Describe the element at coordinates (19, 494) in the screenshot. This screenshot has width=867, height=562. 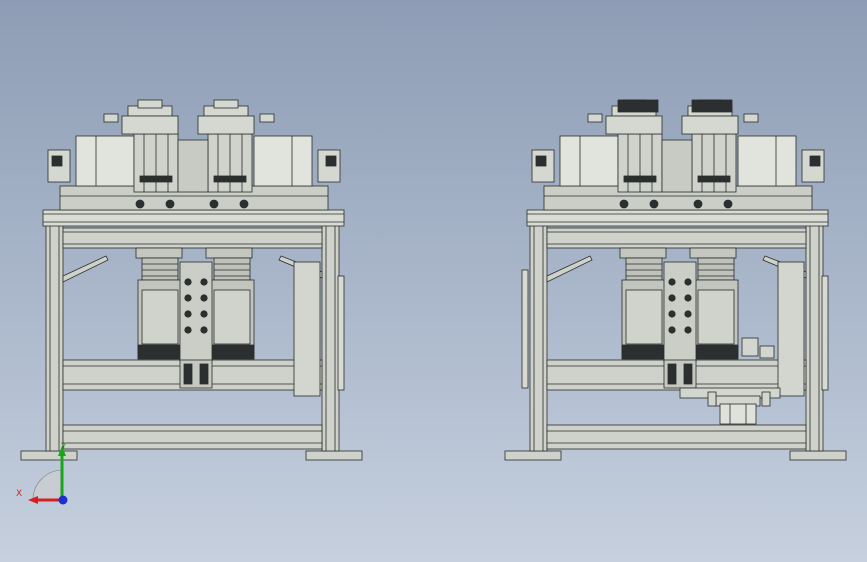
I see `x-axis-label: X` at that location.